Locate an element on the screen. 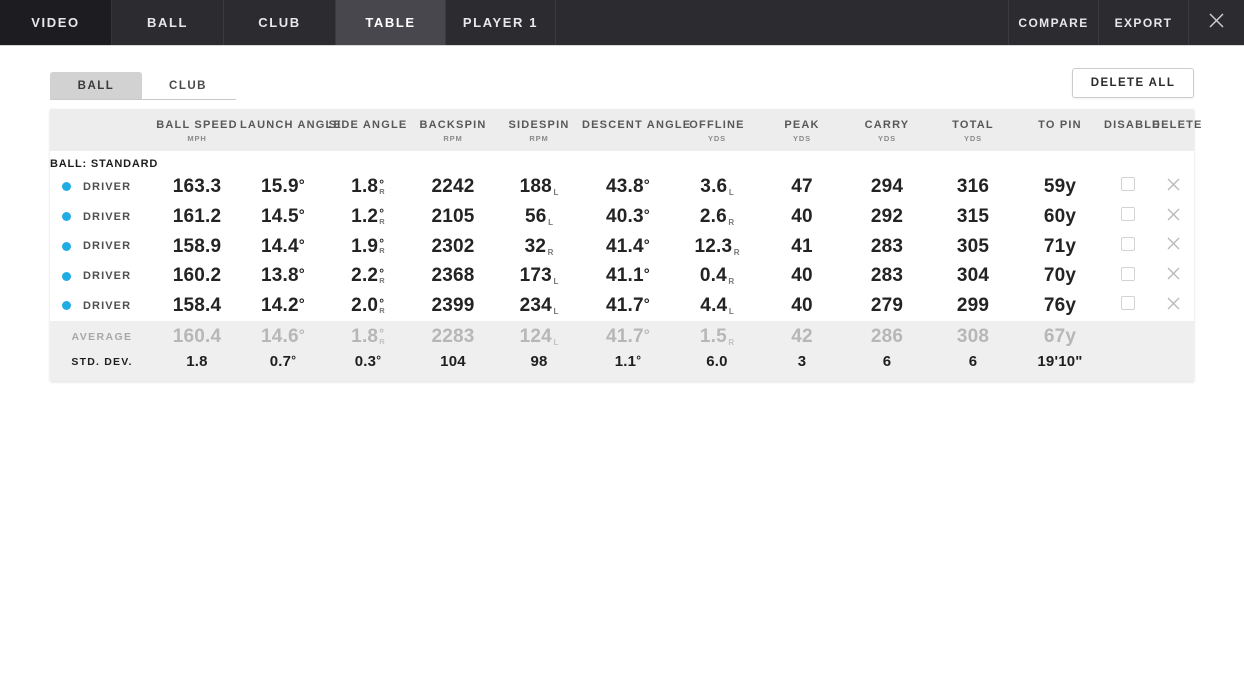 This screenshot has height=700, width=1244. nav-tab-video: VIDEO is located at coordinates (56, 22).